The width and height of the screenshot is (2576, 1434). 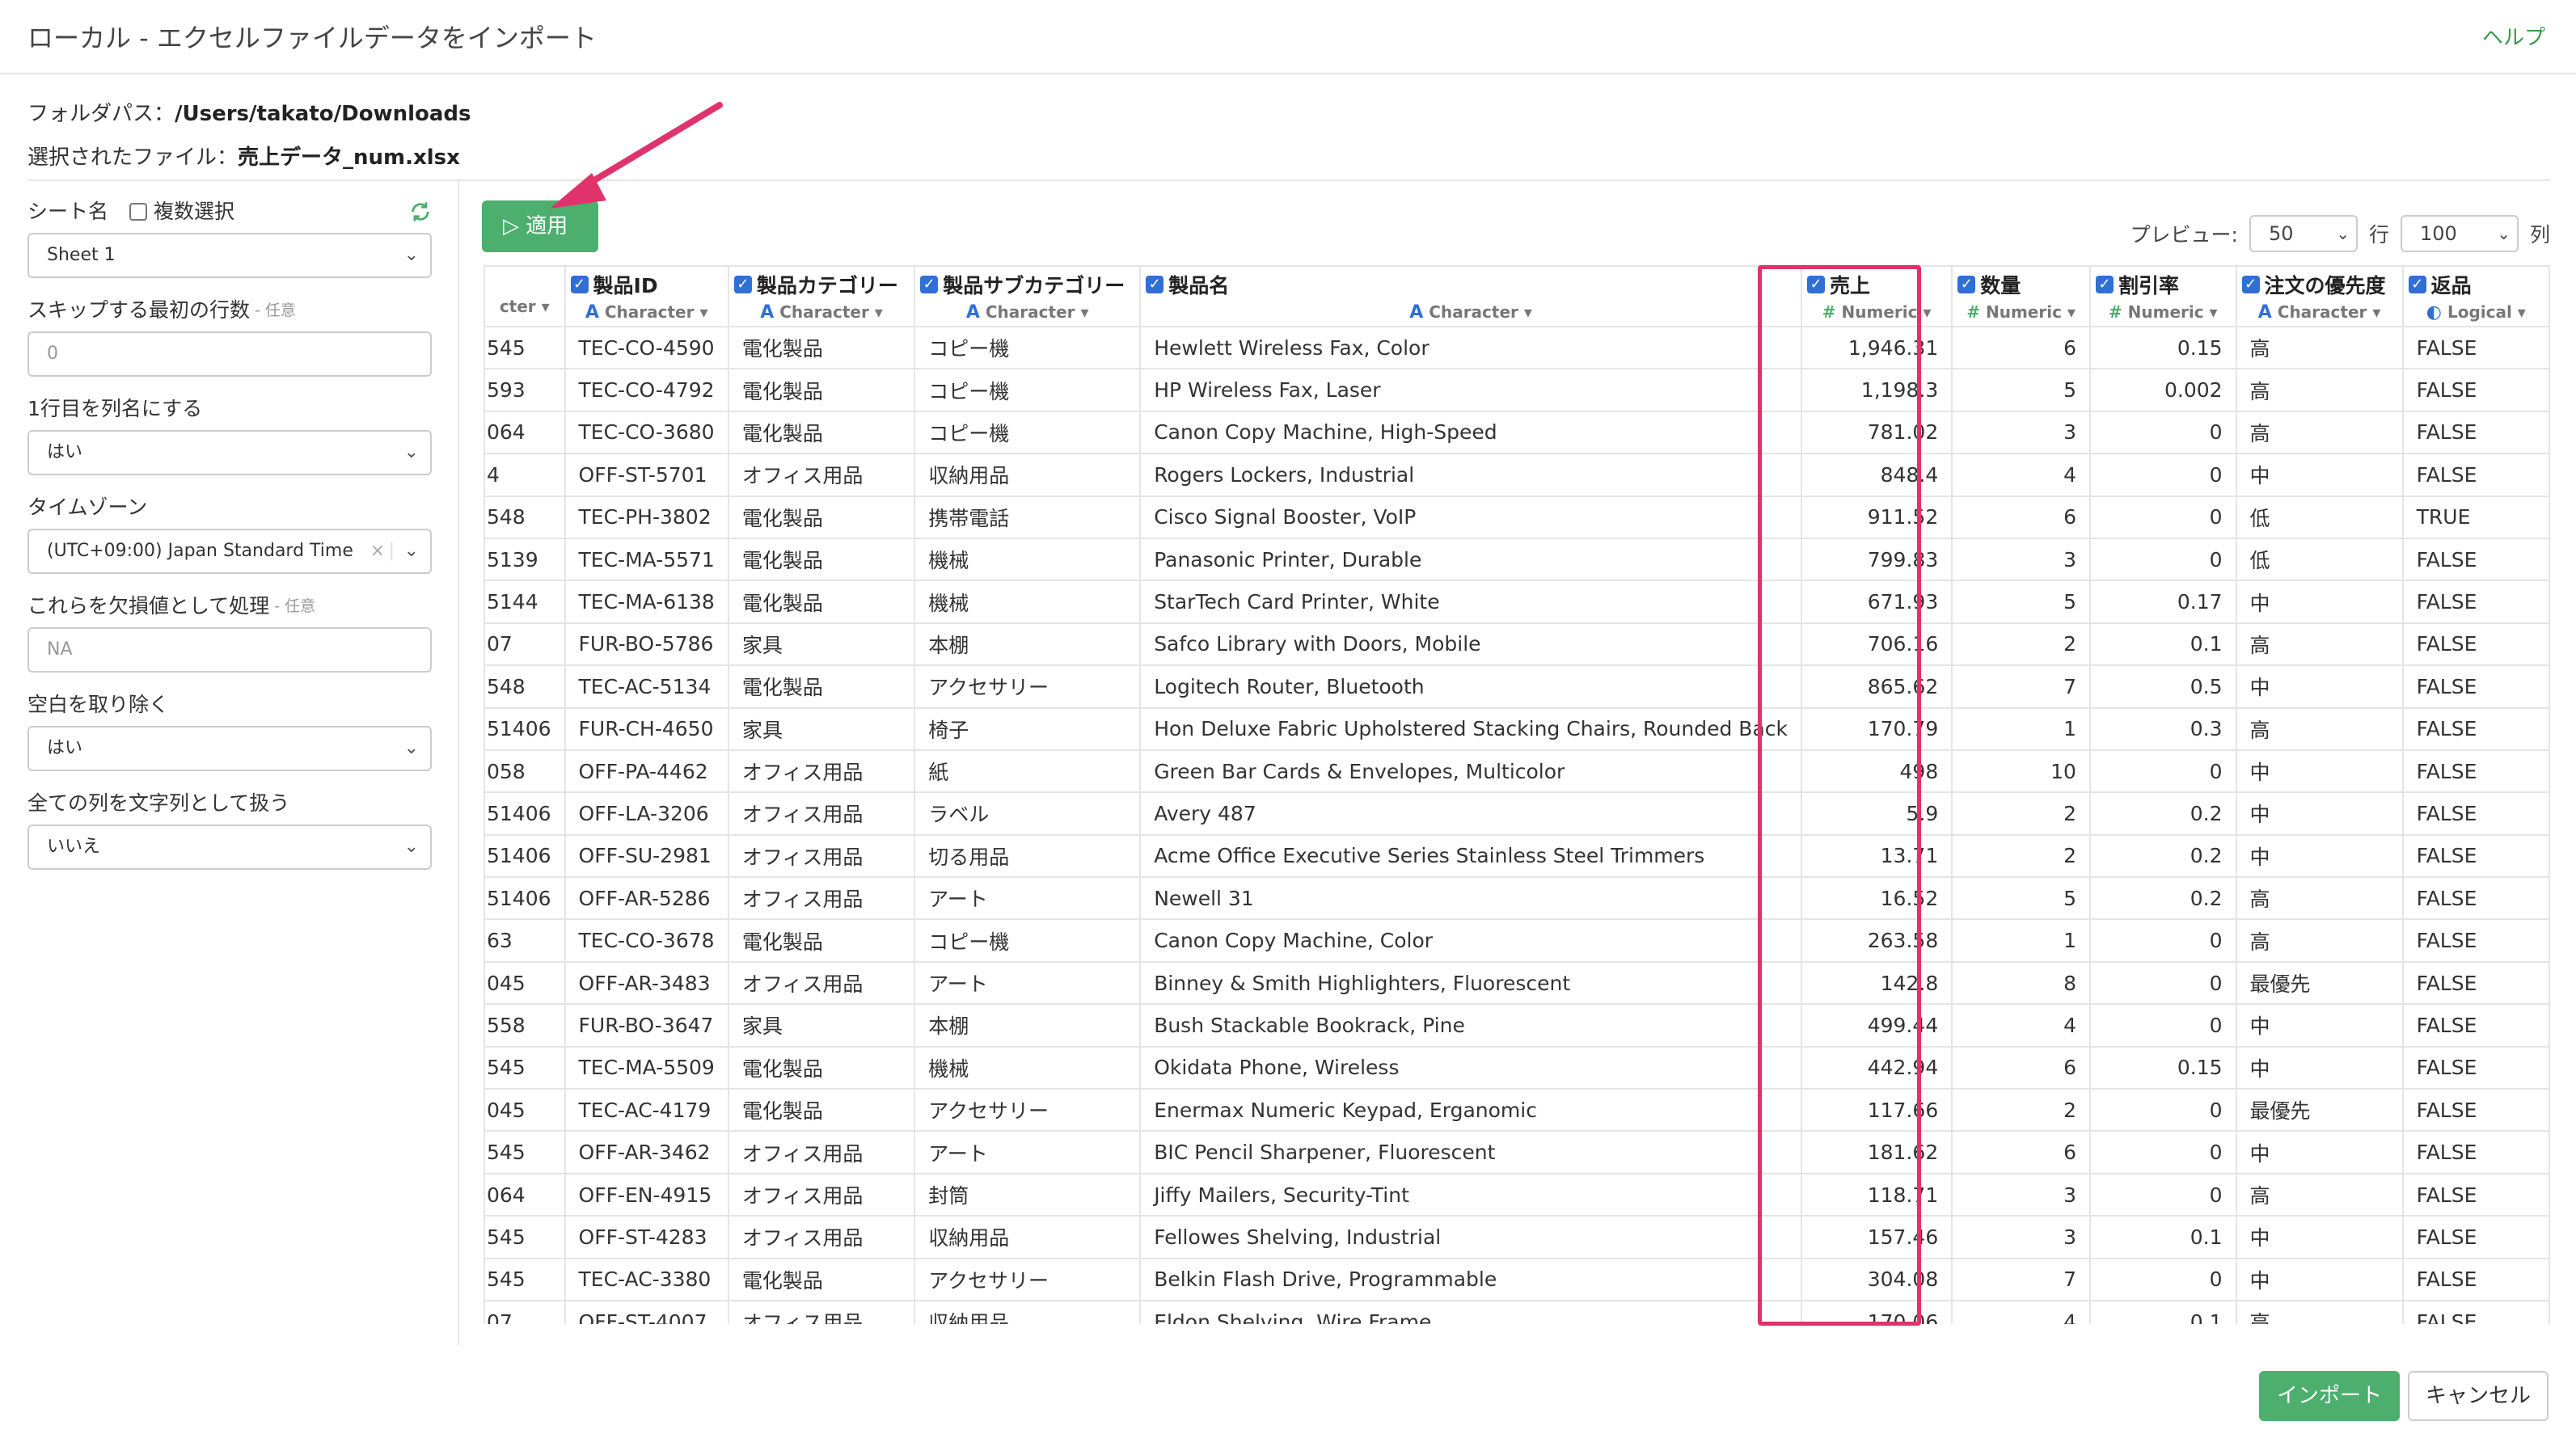 What do you see at coordinates (2162, 1067) in the screenshot?
I see `table-cell: 0.15` at bounding box center [2162, 1067].